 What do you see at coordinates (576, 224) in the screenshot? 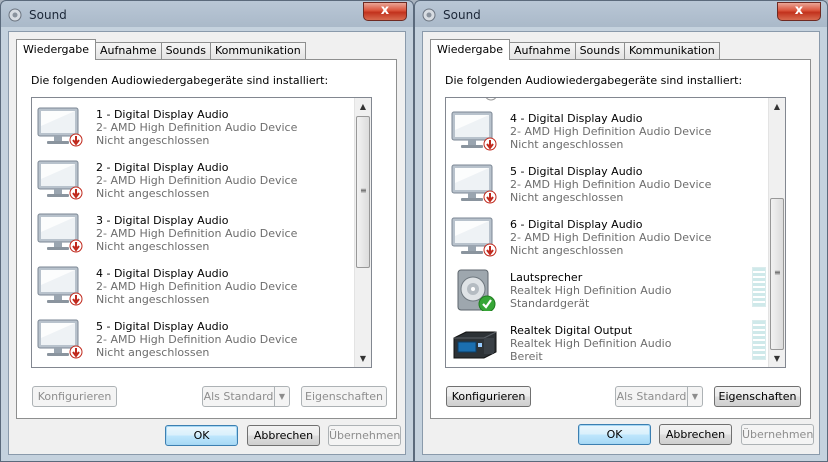
I see `device-name: 6 - Digital Display Audio` at bounding box center [576, 224].